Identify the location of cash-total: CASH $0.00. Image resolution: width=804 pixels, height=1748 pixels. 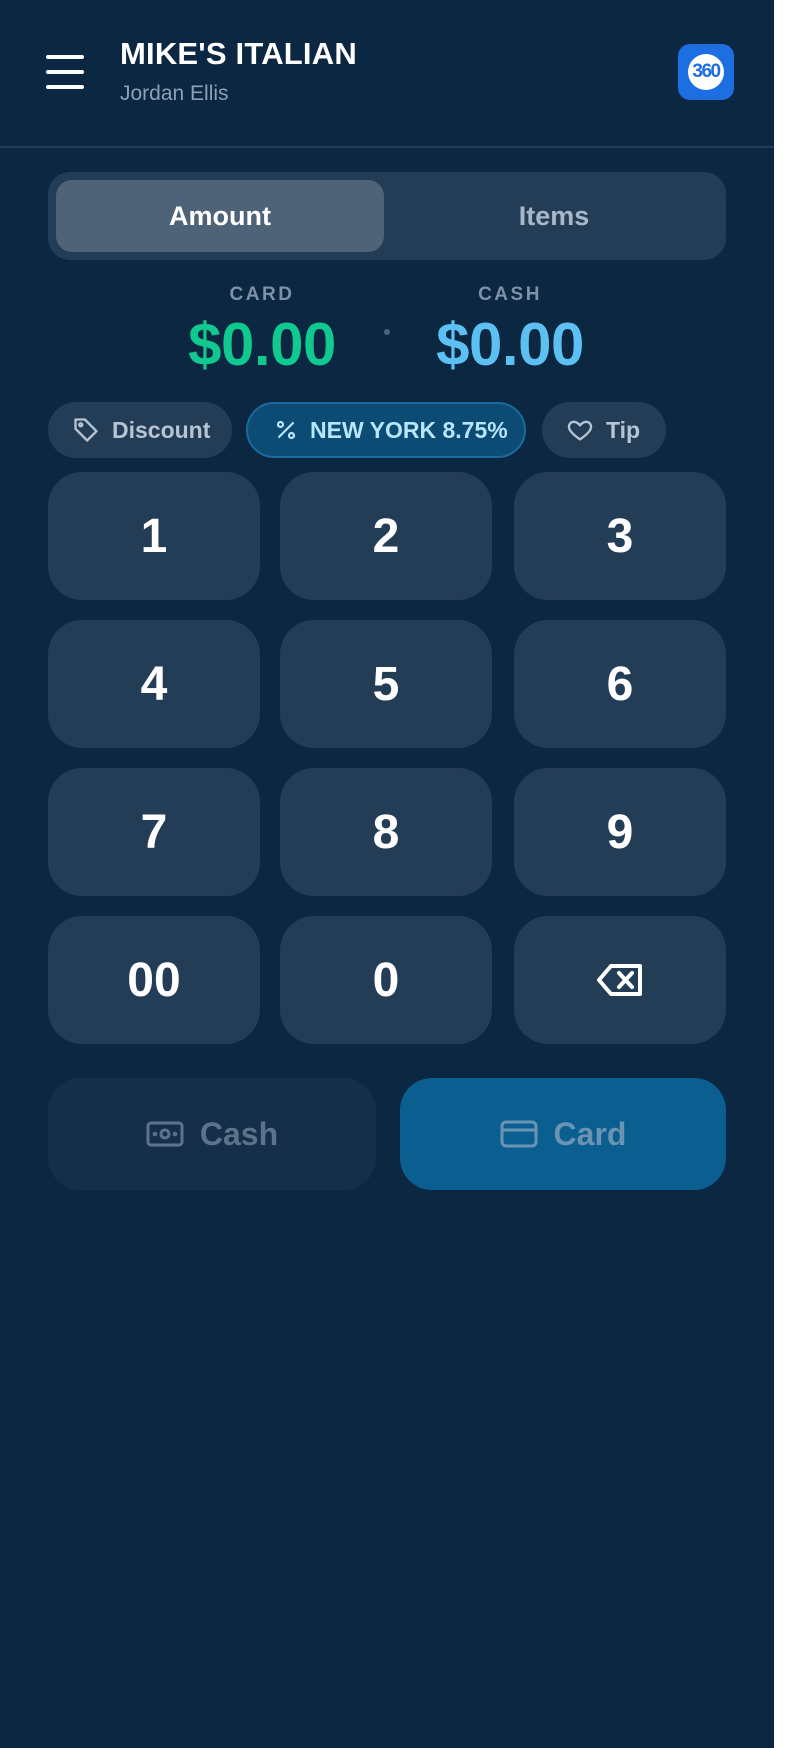
(510, 331).